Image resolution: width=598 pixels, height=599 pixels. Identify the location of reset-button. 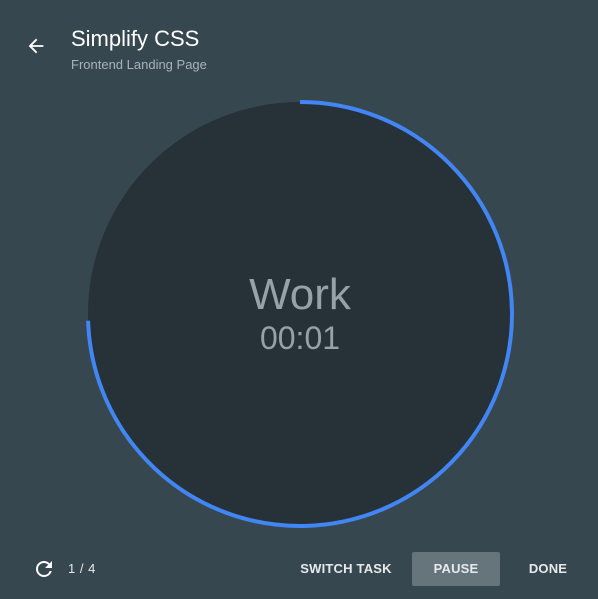
(44, 569).